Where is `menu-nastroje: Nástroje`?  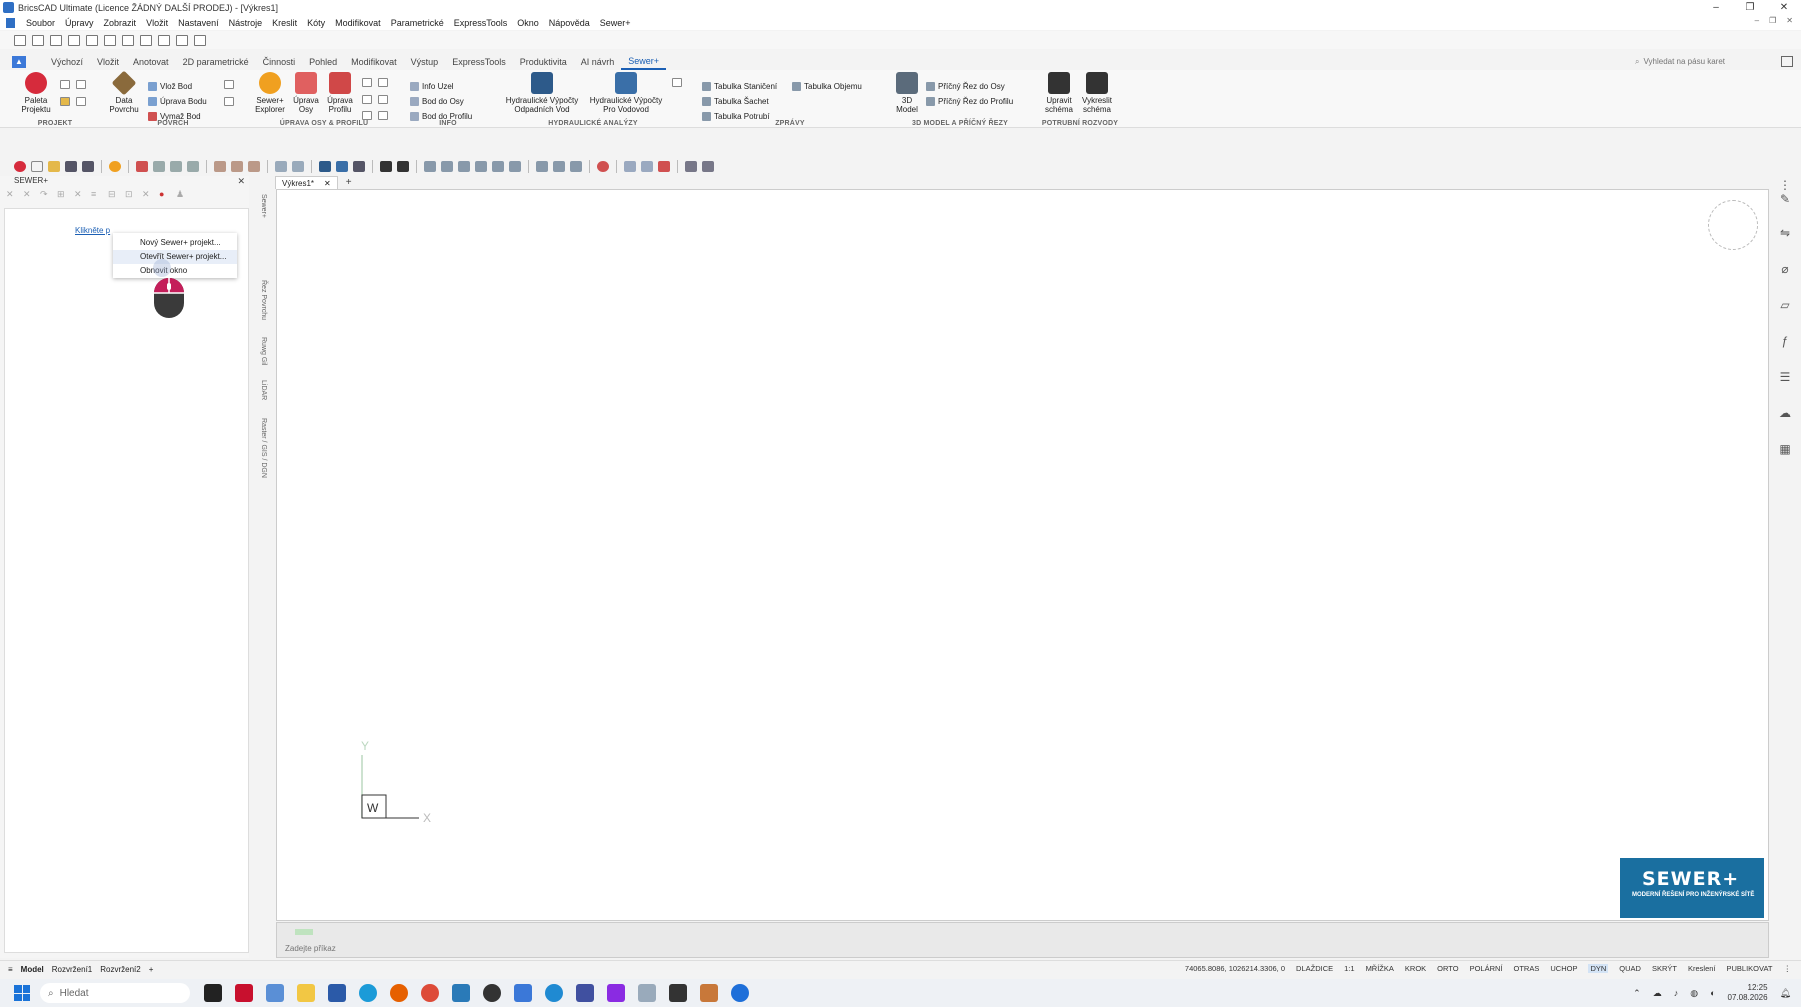
menu-nastroje: Nástroje is located at coordinates (246, 23).